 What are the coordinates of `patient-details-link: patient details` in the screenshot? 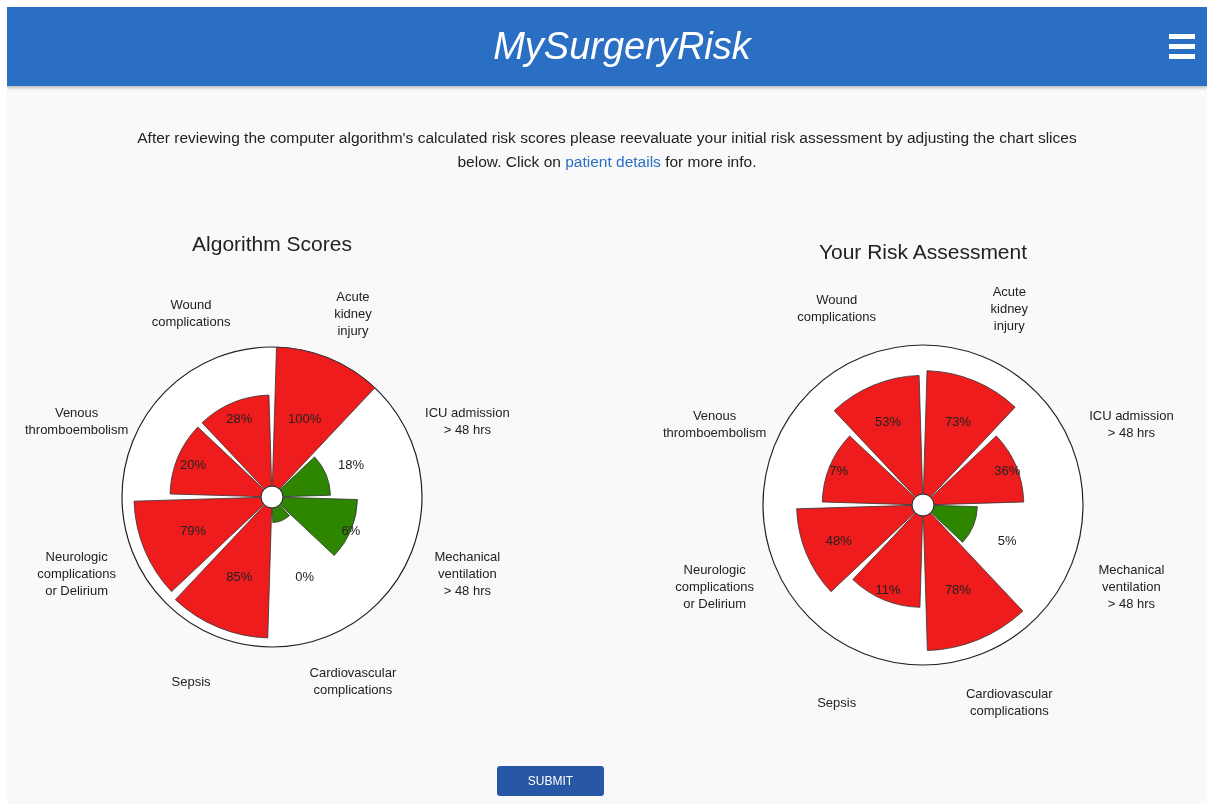 It's located at (613, 161).